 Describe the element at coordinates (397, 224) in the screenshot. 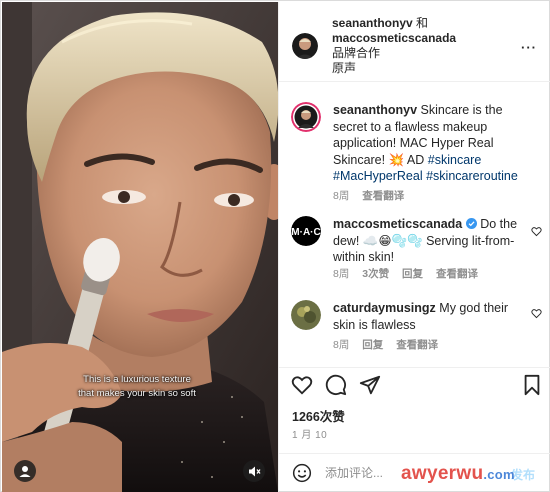

I see `comment-username: maccosmeticscanada` at that location.